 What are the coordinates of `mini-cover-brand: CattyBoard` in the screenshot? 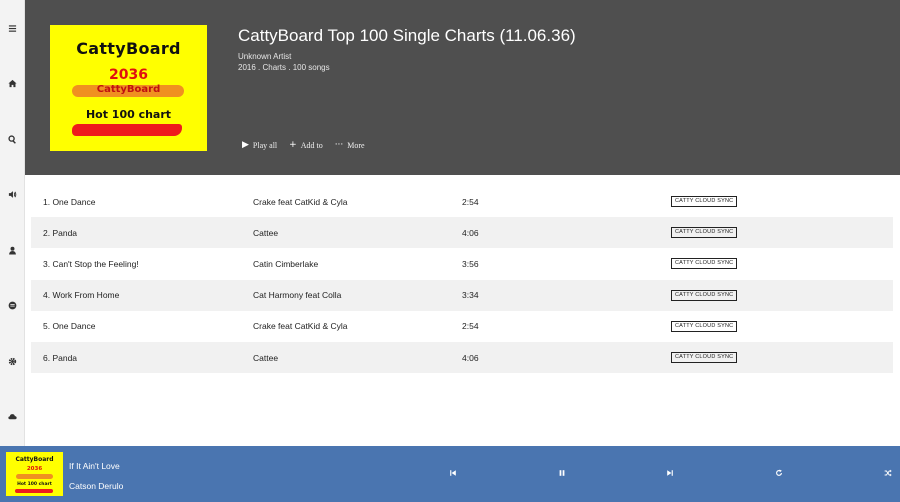 It's located at (34, 459).